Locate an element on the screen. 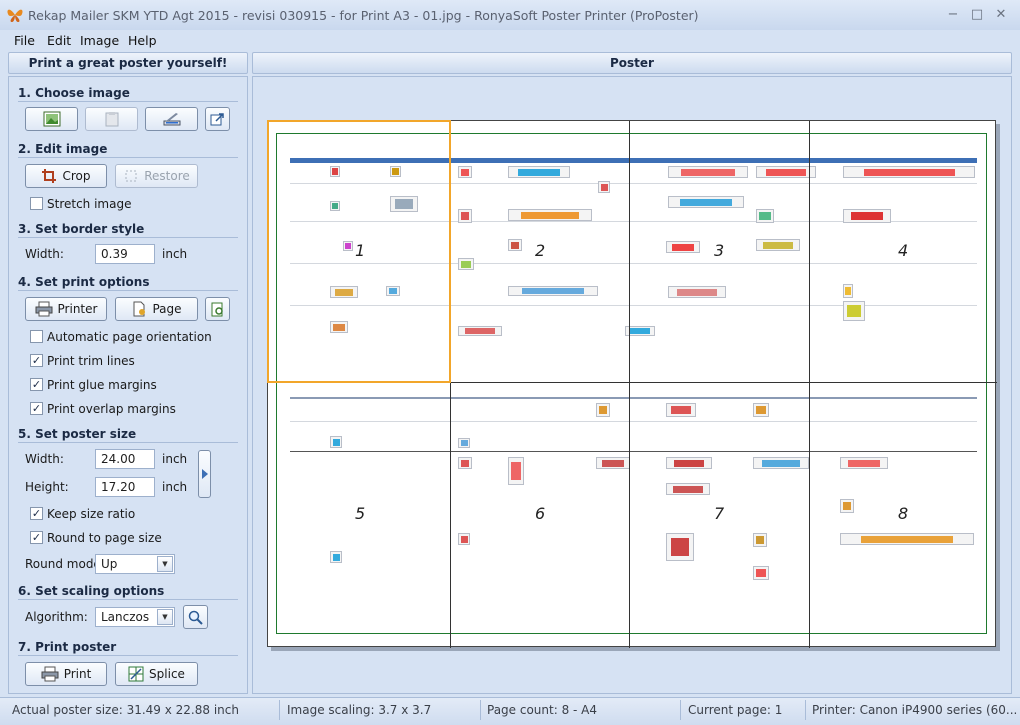 The height and width of the screenshot is (725, 1020). poster-width-input: 24.00 is located at coordinates (125, 459).